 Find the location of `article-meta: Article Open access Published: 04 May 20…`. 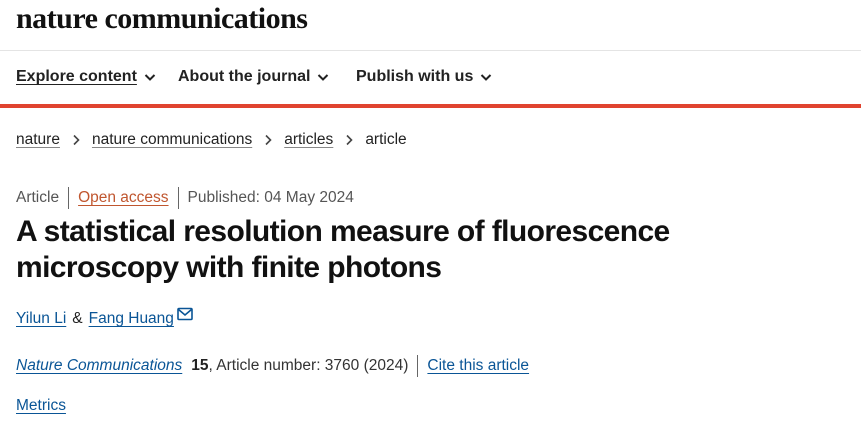

article-meta: Article Open access Published: 04 May 20… is located at coordinates (185, 198).